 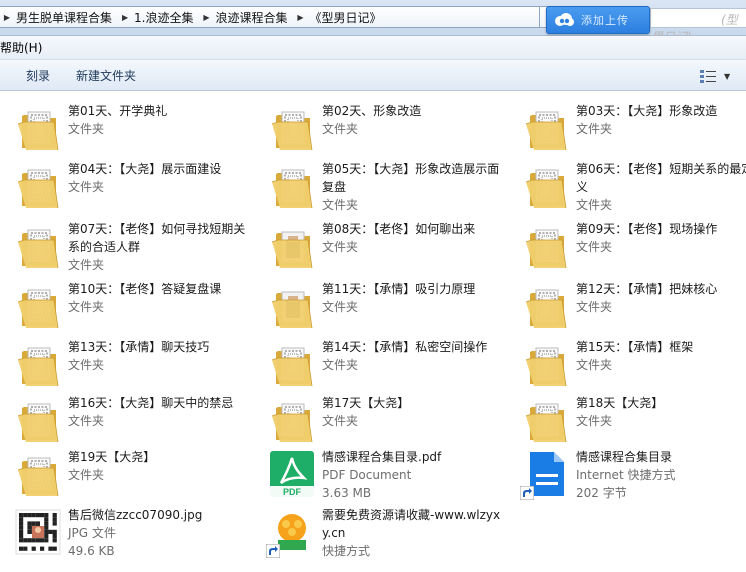 What do you see at coordinates (661, 356) in the screenshot?
I see `item-meta: 第15天：【承情】框架 文件夹` at bounding box center [661, 356].